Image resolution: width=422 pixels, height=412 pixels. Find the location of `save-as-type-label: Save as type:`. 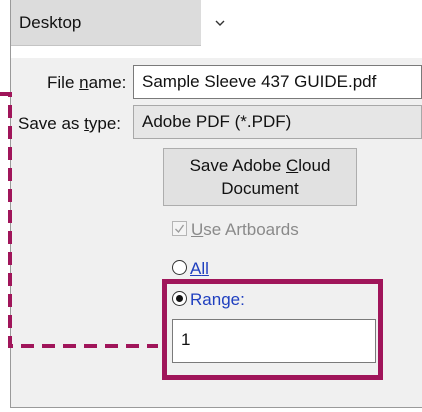

save-as-type-label: Save as type: is located at coordinates (70, 123).